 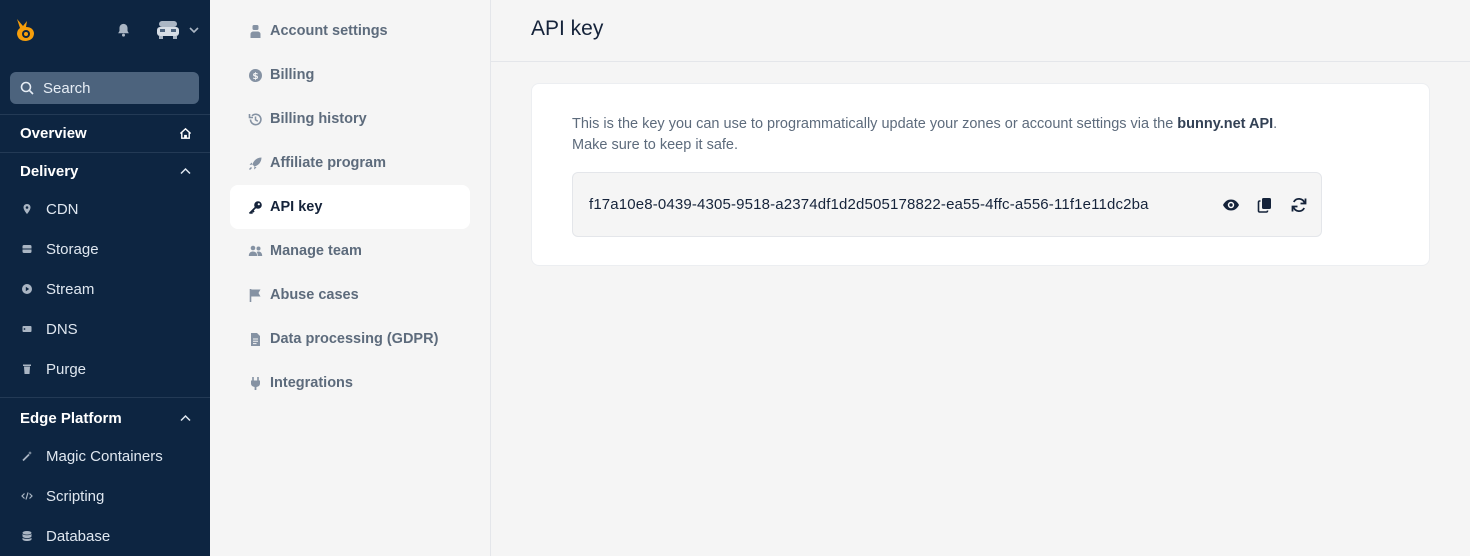 What do you see at coordinates (67, 88) in the screenshot?
I see `search-placeholder: Search` at bounding box center [67, 88].